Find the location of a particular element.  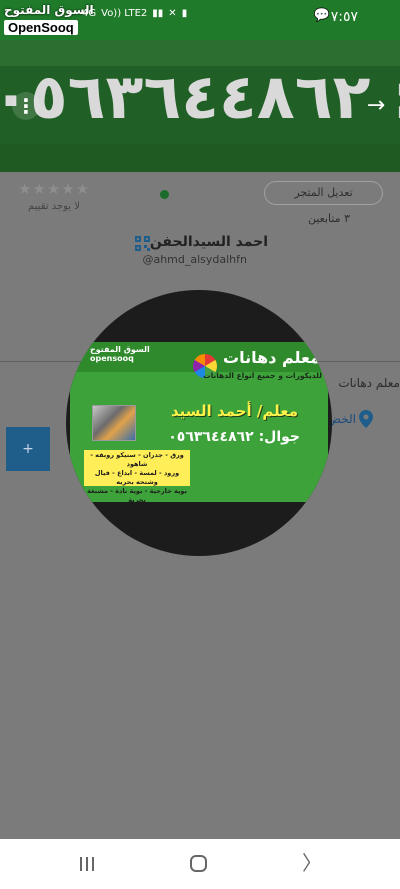

card-watermark: السوق المفتوح opensooq is located at coordinates (120, 354).